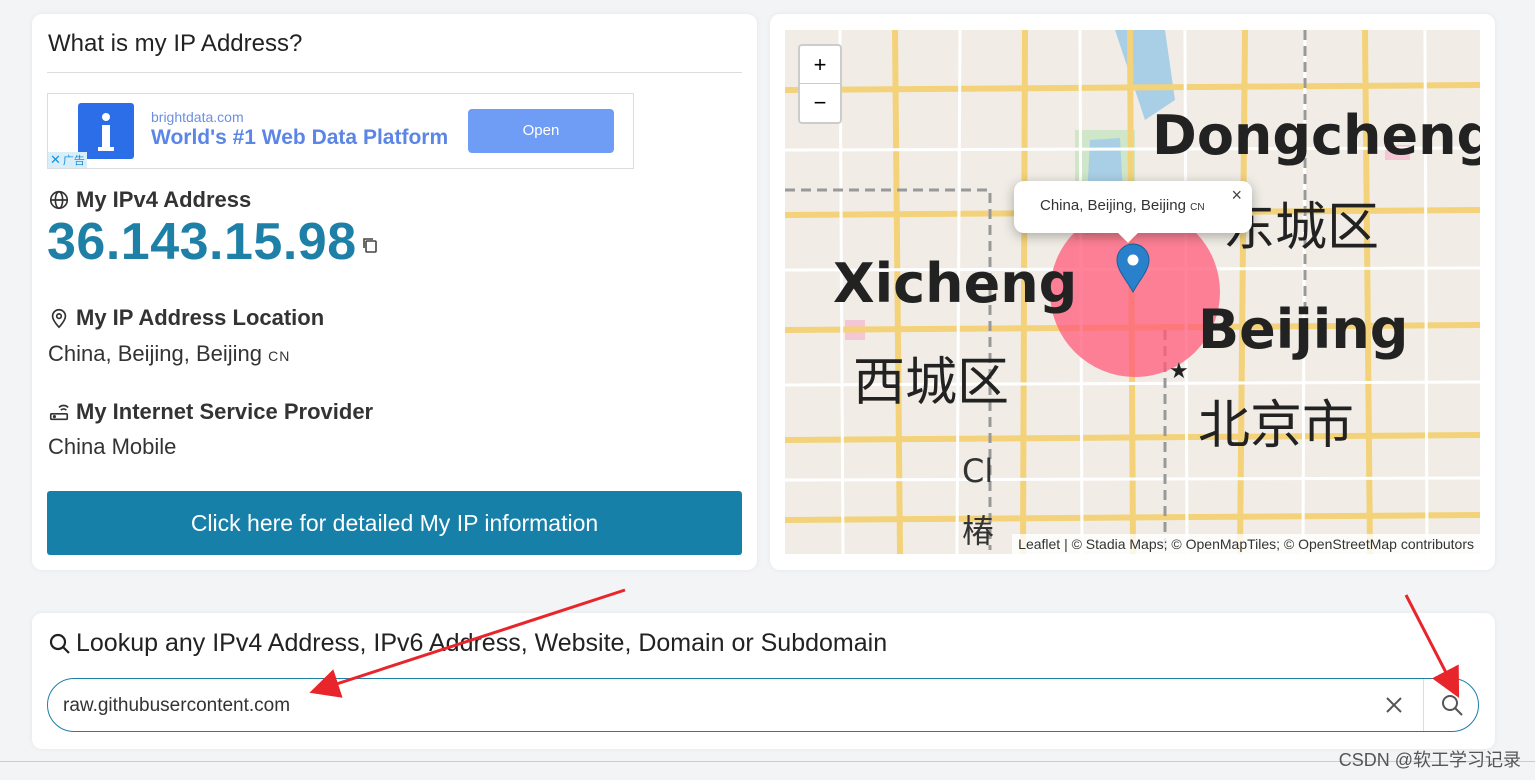  I want to click on map-label-partial-2: 椿, so click(978, 531).